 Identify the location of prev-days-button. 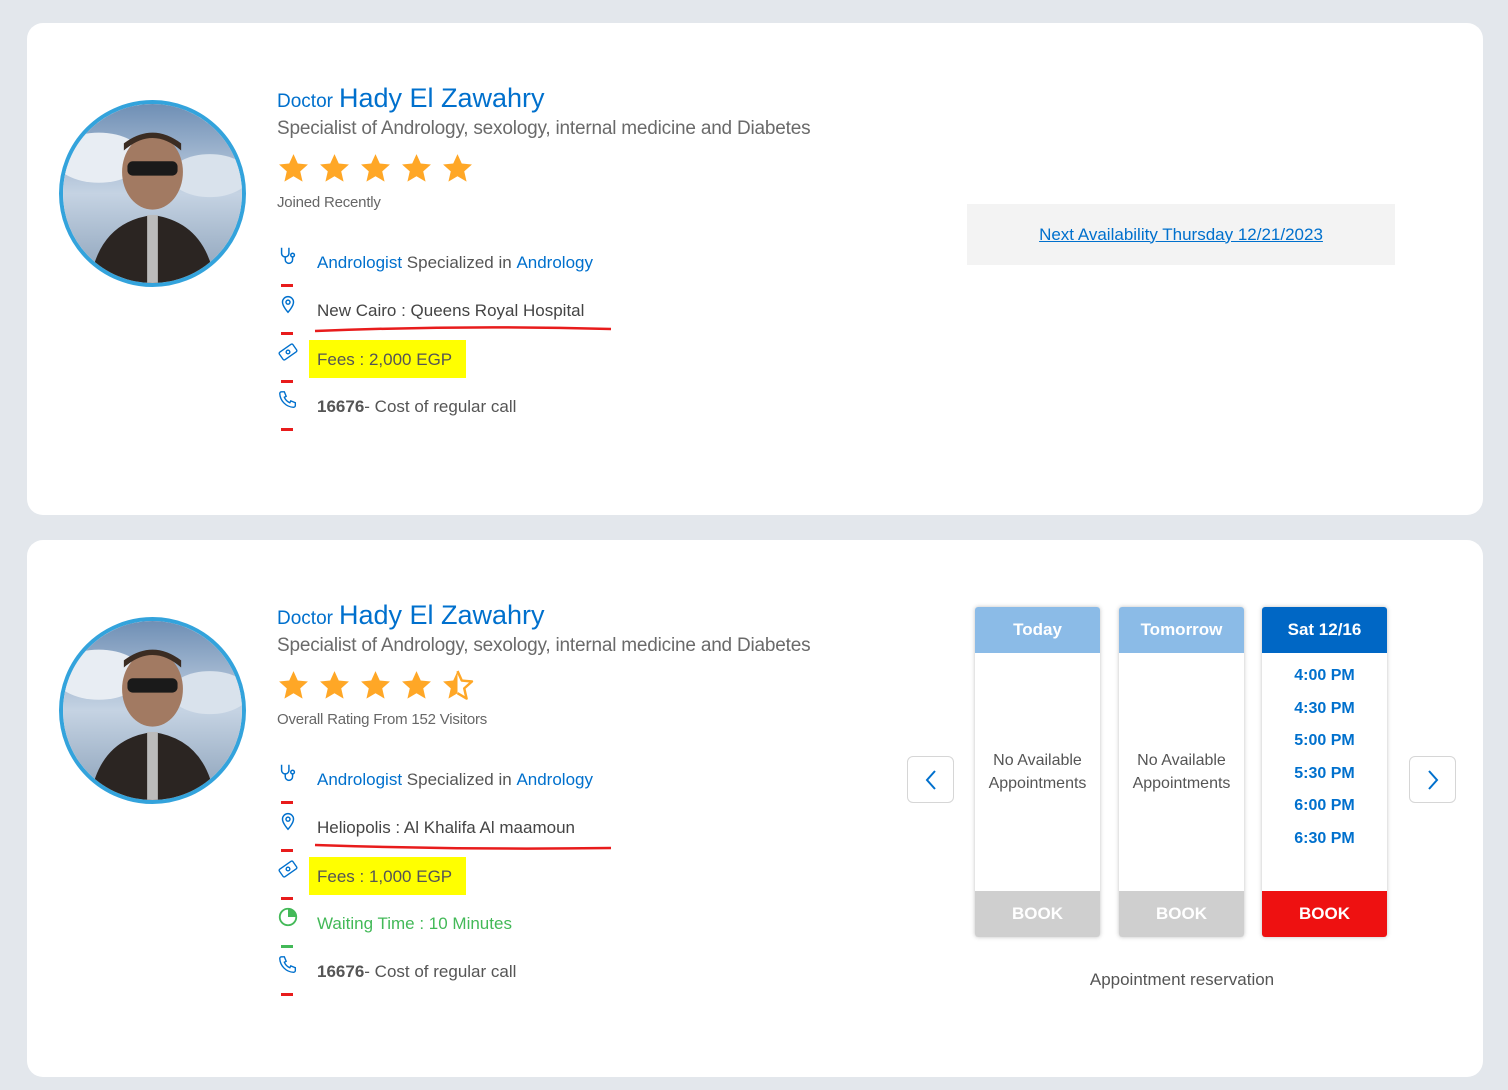
(930, 779).